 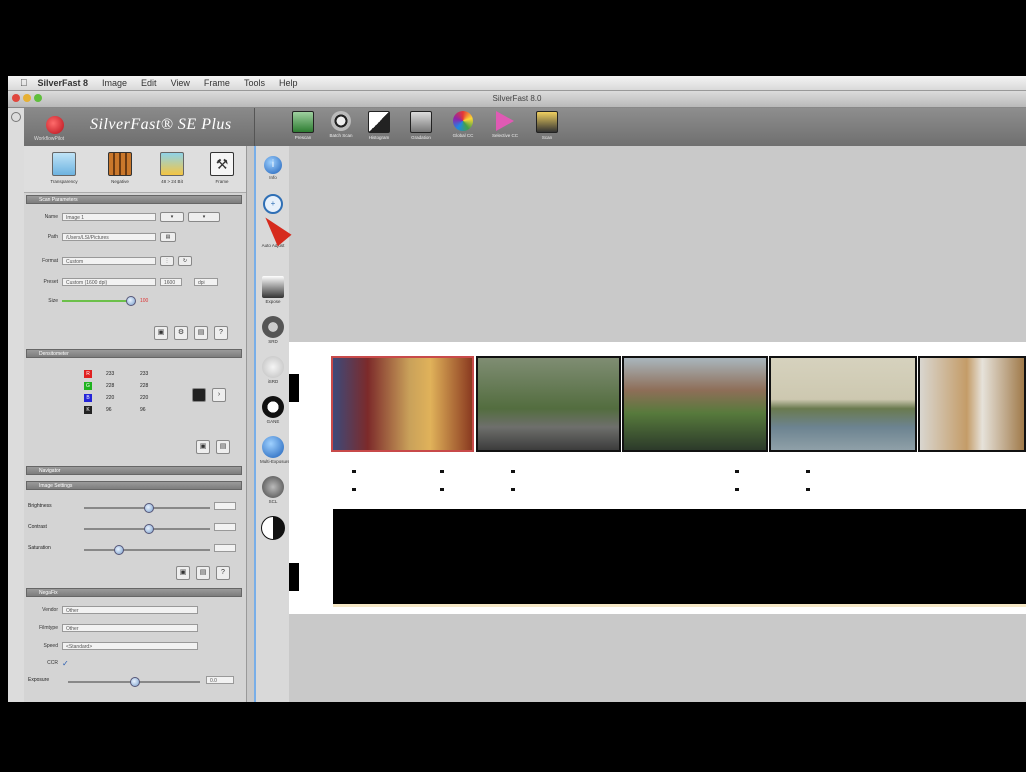 I want to click on brightness-slider, so click(x=147, y=508).